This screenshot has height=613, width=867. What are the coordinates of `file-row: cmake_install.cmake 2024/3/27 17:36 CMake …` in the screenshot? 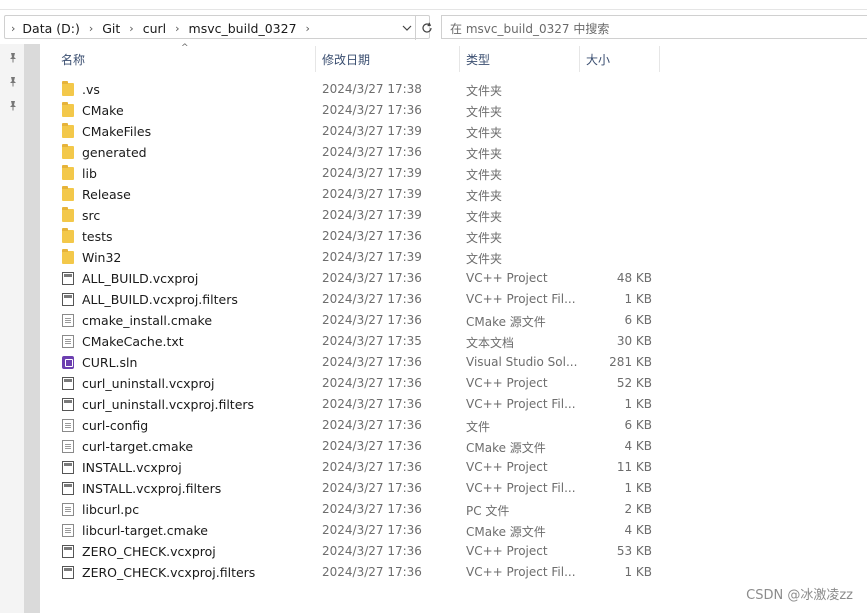 It's located at (366, 320).